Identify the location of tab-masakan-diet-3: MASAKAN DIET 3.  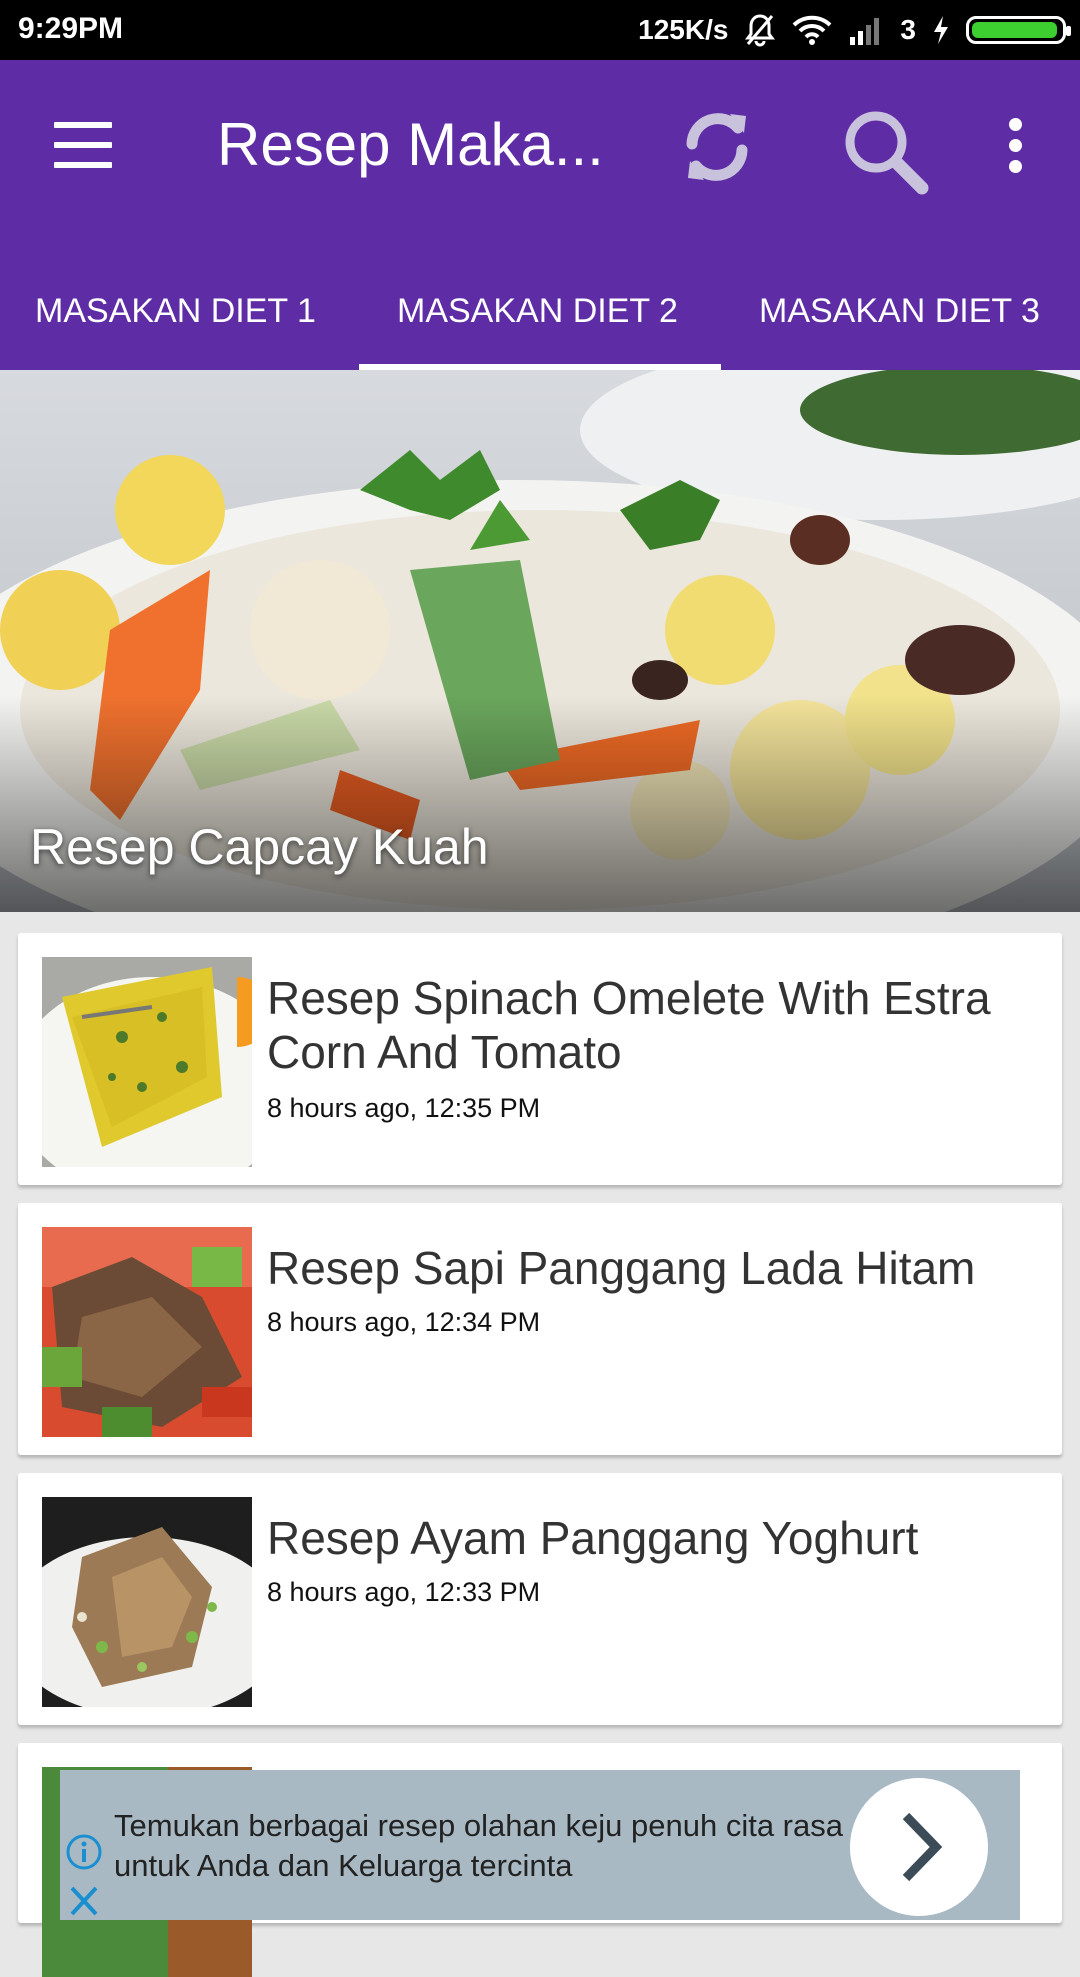
(899, 326).